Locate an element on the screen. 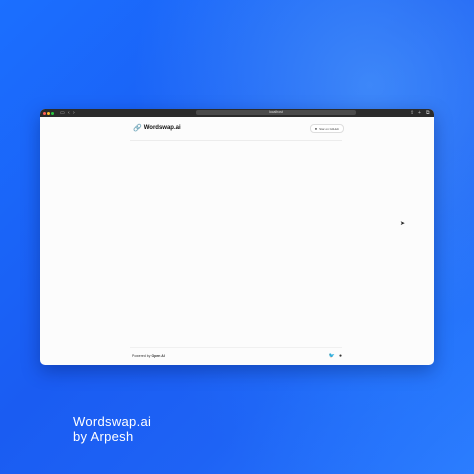 The image size is (474, 474). new-tab-icon: + is located at coordinates (419, 113).